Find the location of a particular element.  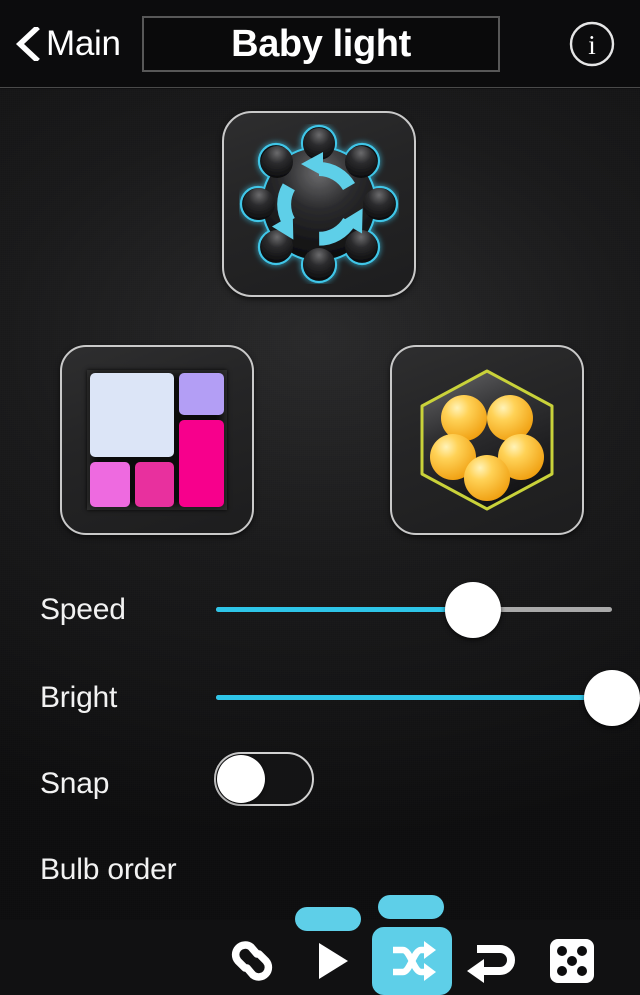

bright-slider-fill is located at coordinates (414, 697).